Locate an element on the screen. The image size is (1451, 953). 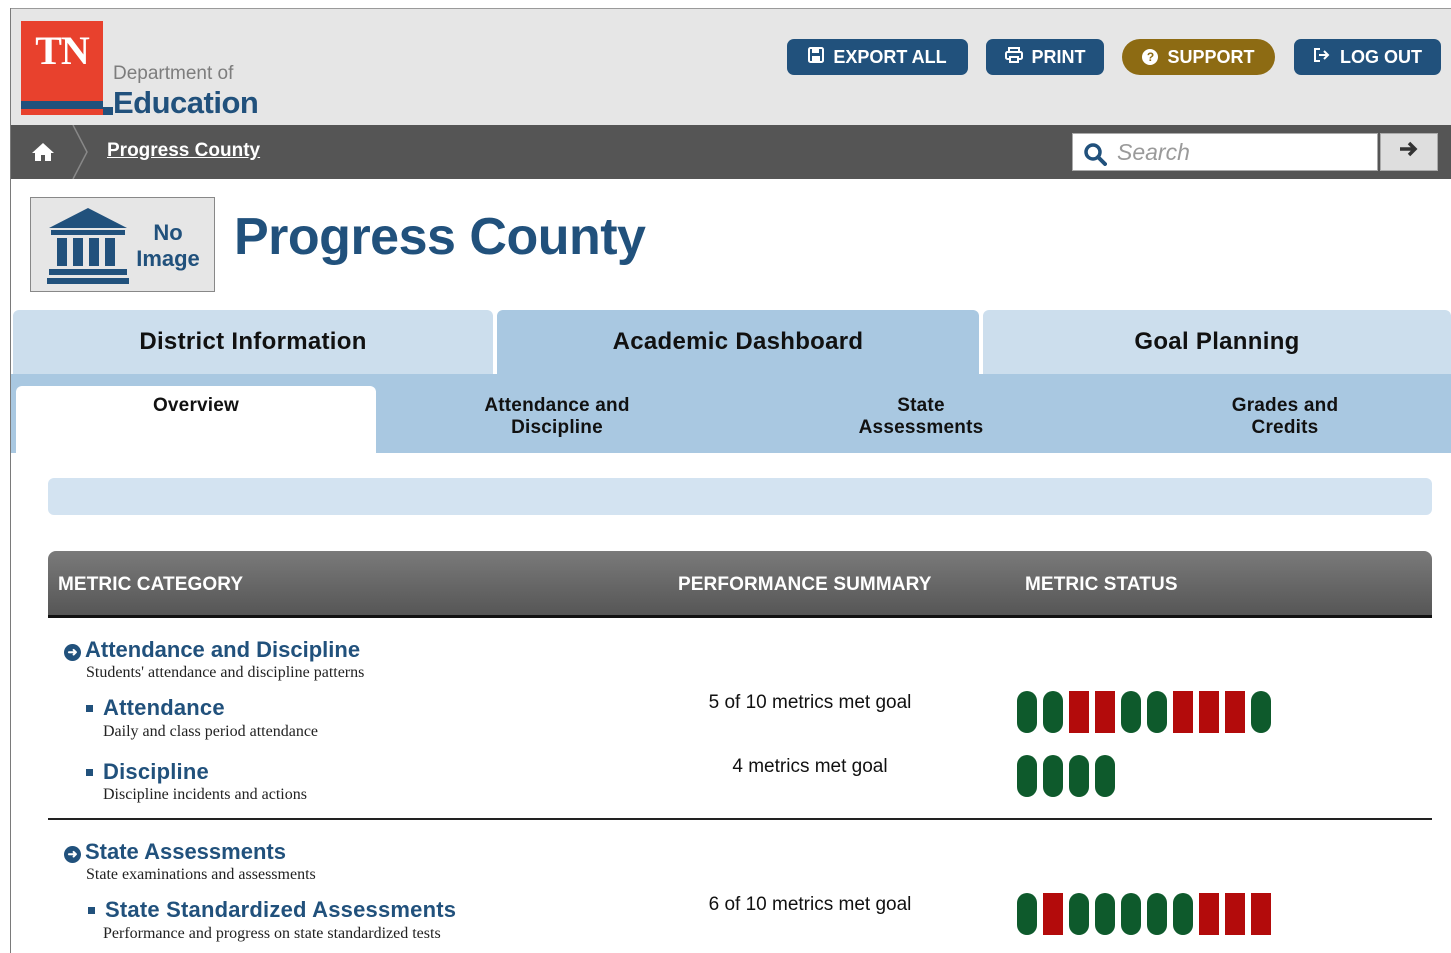
category-state-assessments: ➜ State Assessments is located at coordinates (175, 852).